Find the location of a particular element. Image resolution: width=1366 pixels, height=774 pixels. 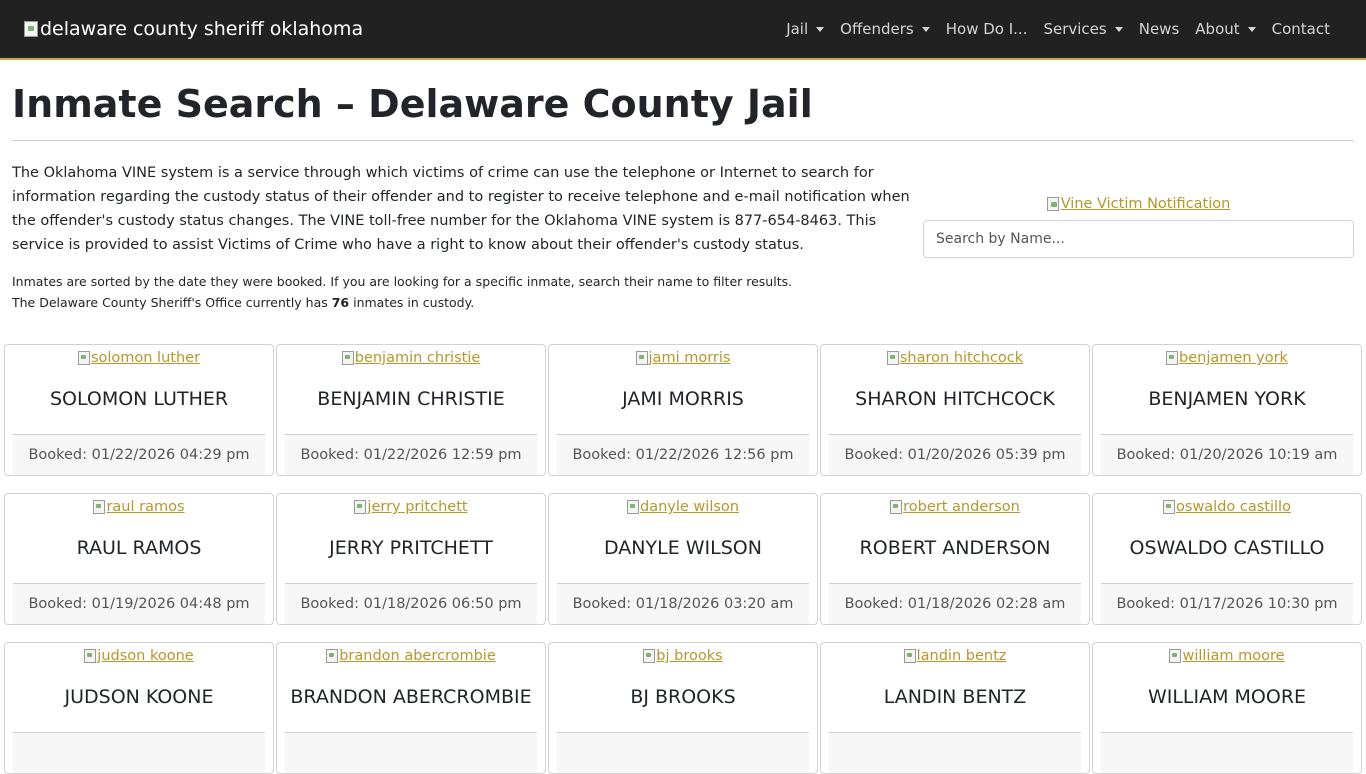

inmate-name: ROBERT ANDERSON is located at coordinates (955, 548).